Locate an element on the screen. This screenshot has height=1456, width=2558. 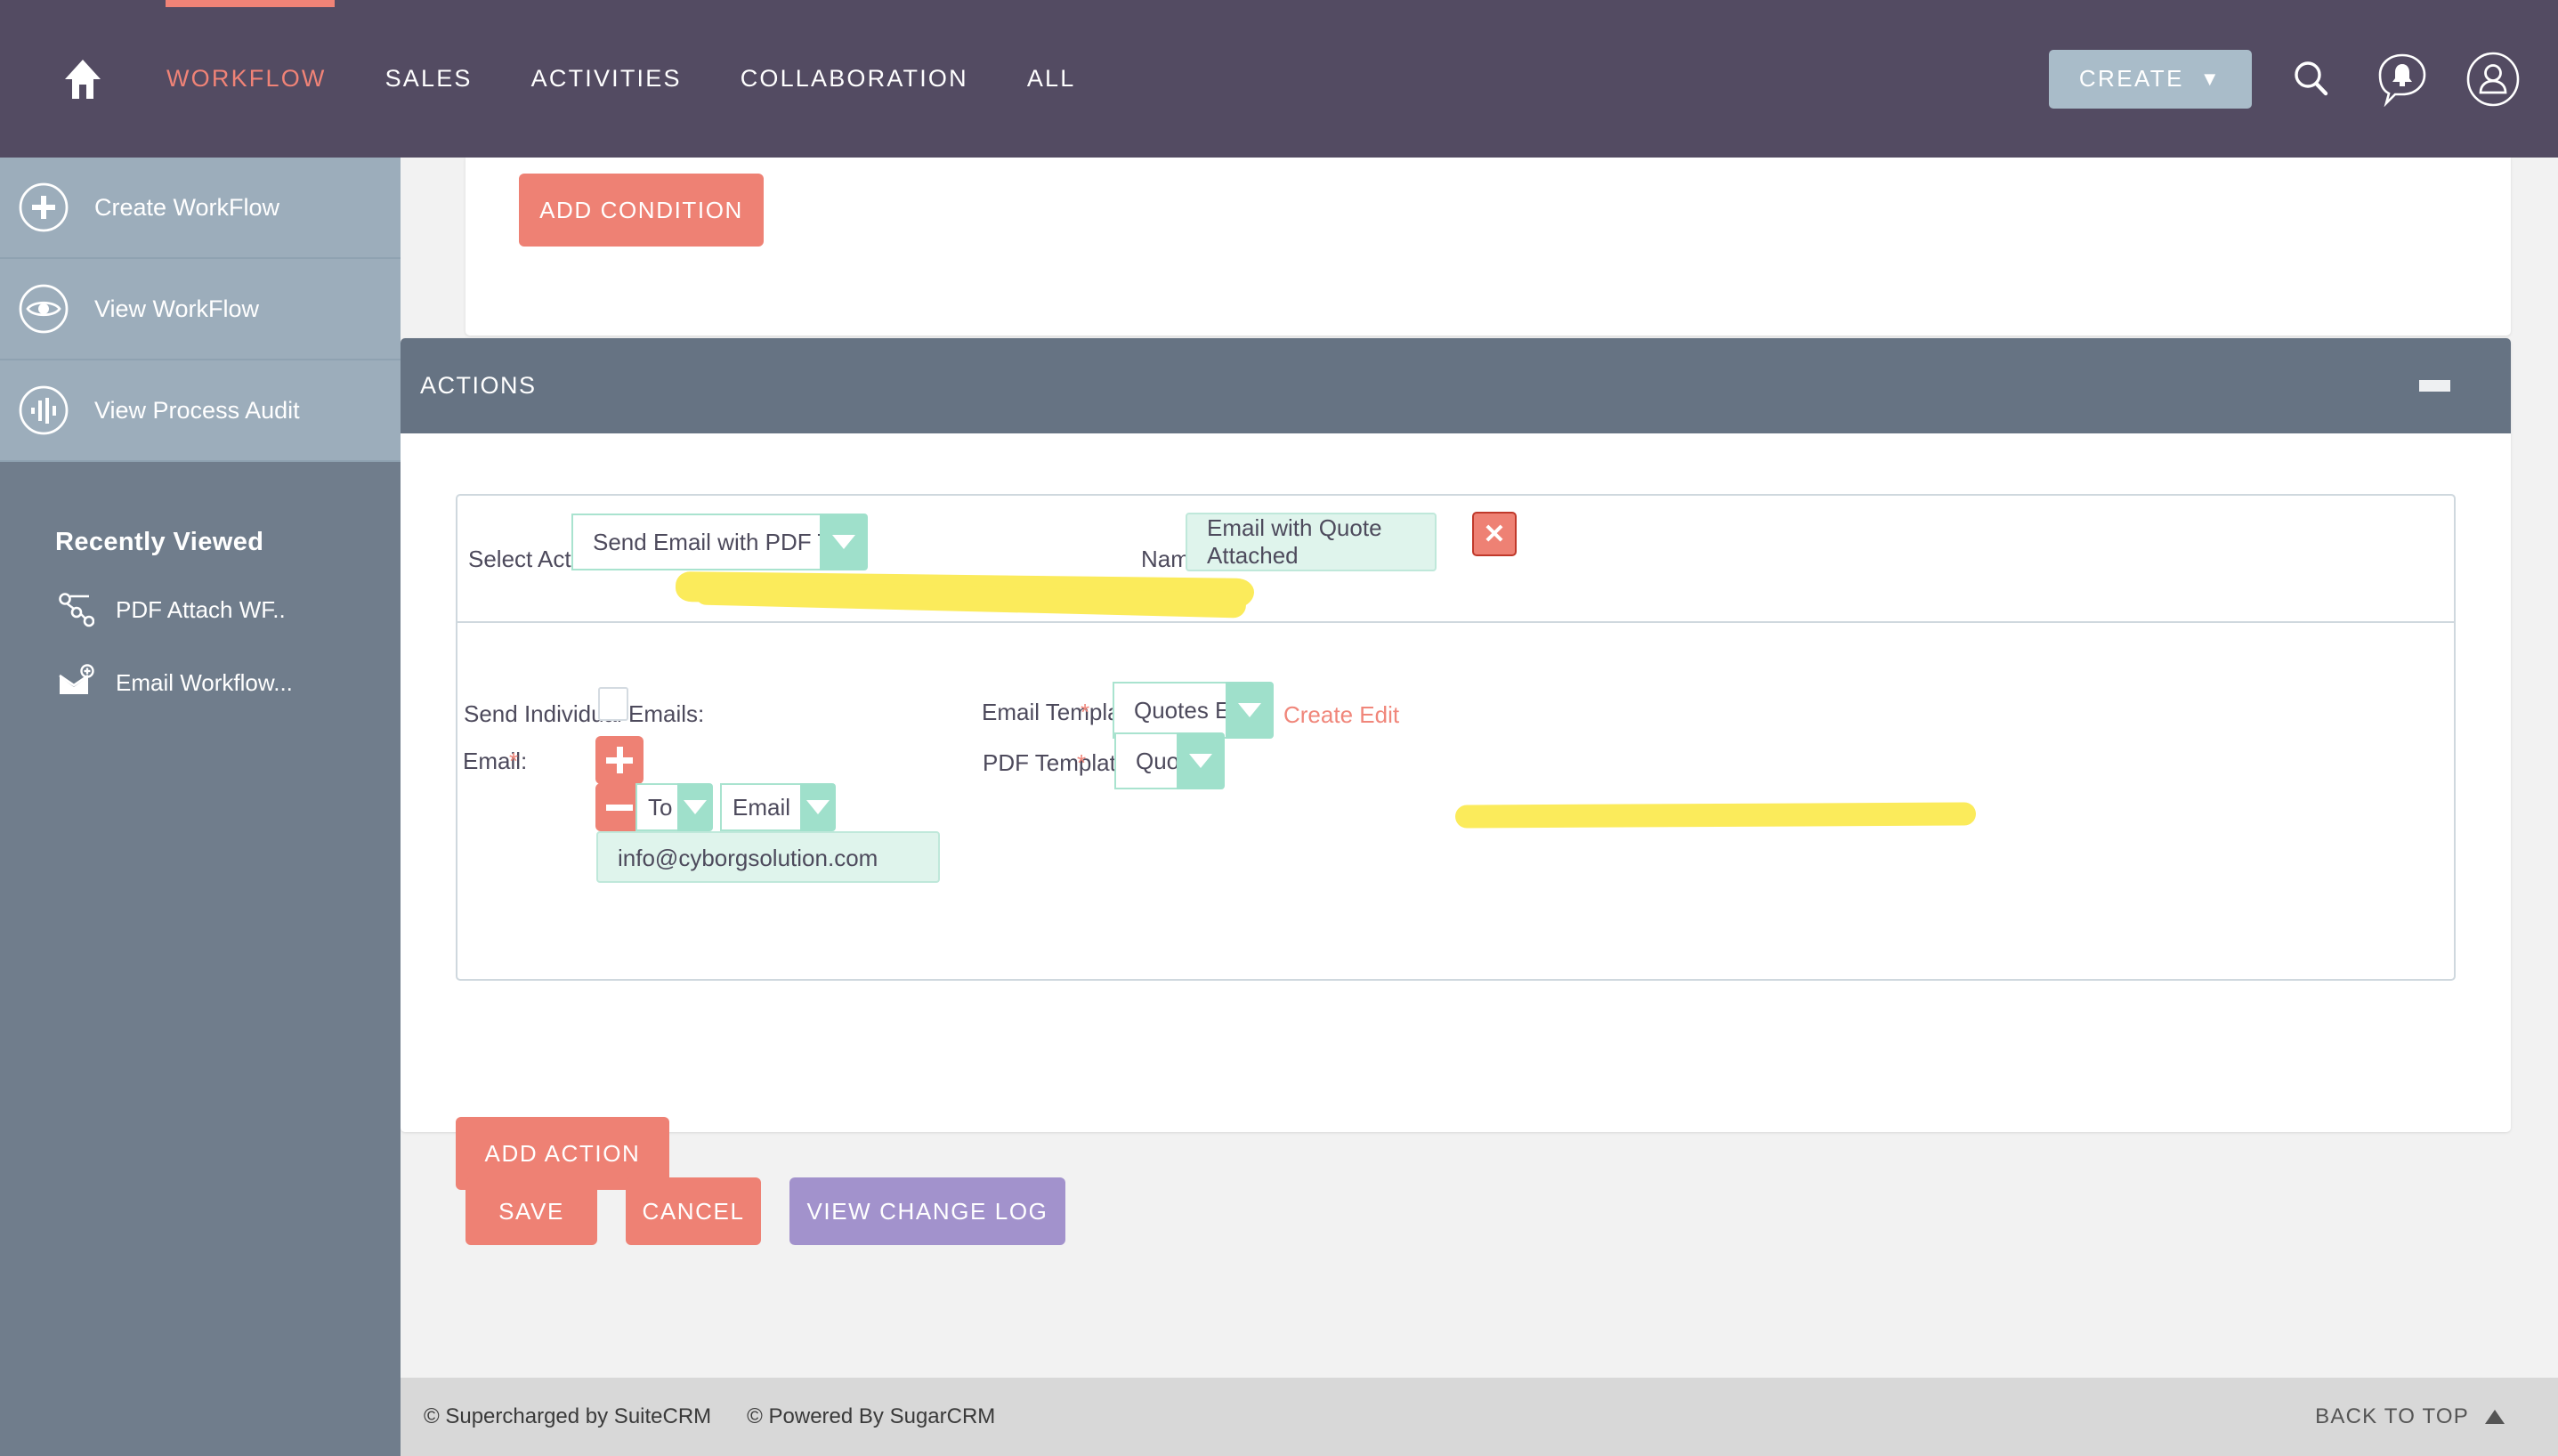
conditions-panel: ADD CONDITION is located at coordinates (1488, 247).